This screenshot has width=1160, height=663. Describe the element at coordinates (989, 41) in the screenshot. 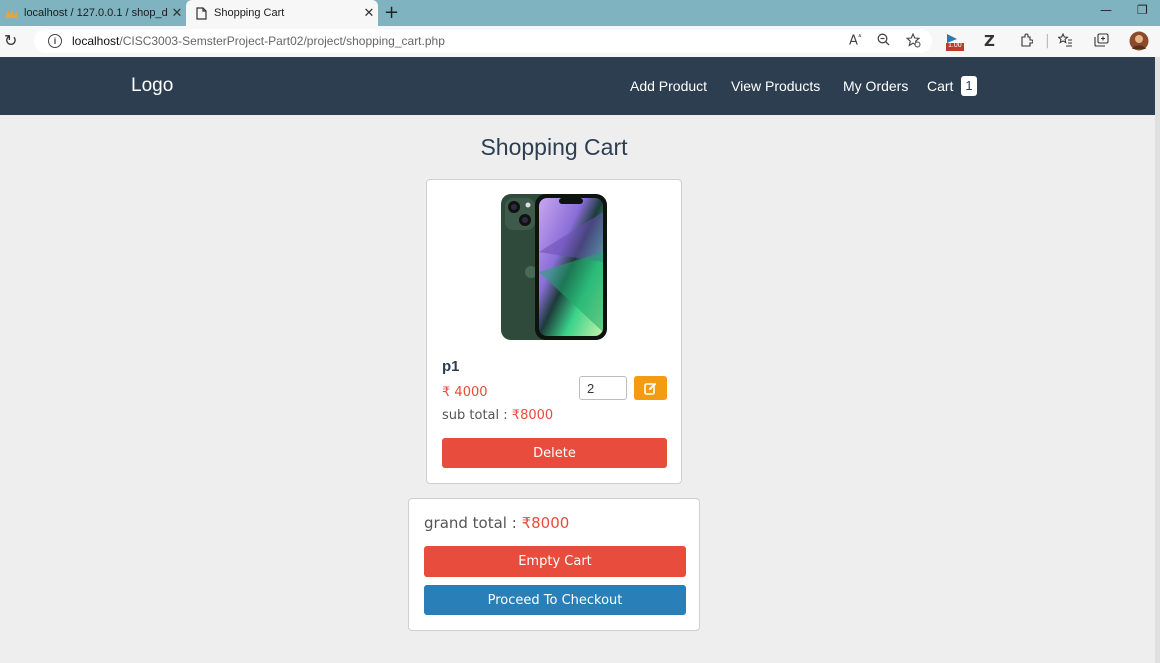

I see `z-extension-icon: Z` at that location.